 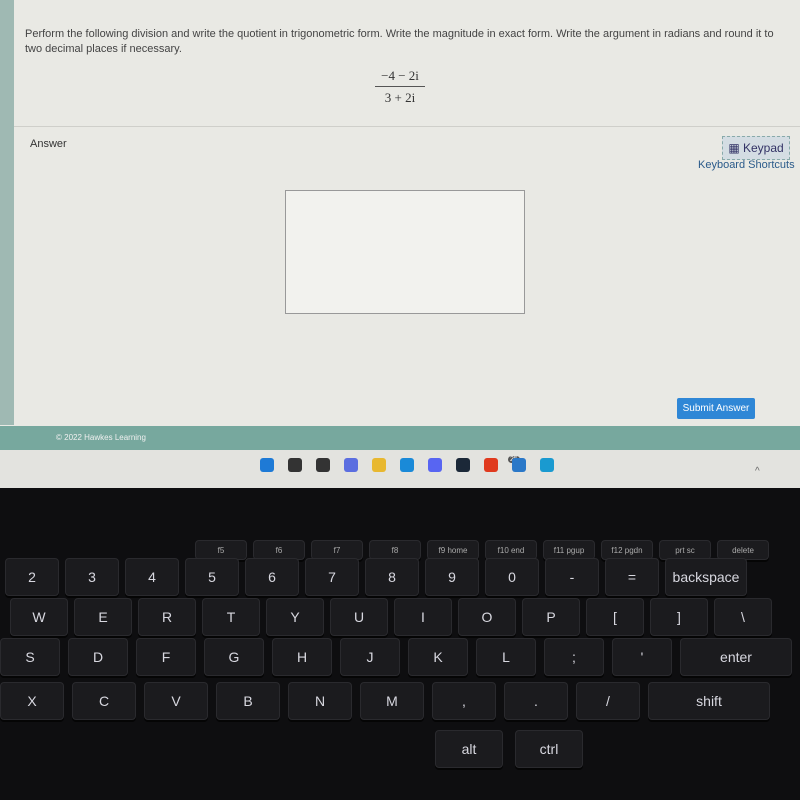 What do you see at coordinates (295, 465) in the screenshot?
I see `search-icon` at bounding box center [295, 465].